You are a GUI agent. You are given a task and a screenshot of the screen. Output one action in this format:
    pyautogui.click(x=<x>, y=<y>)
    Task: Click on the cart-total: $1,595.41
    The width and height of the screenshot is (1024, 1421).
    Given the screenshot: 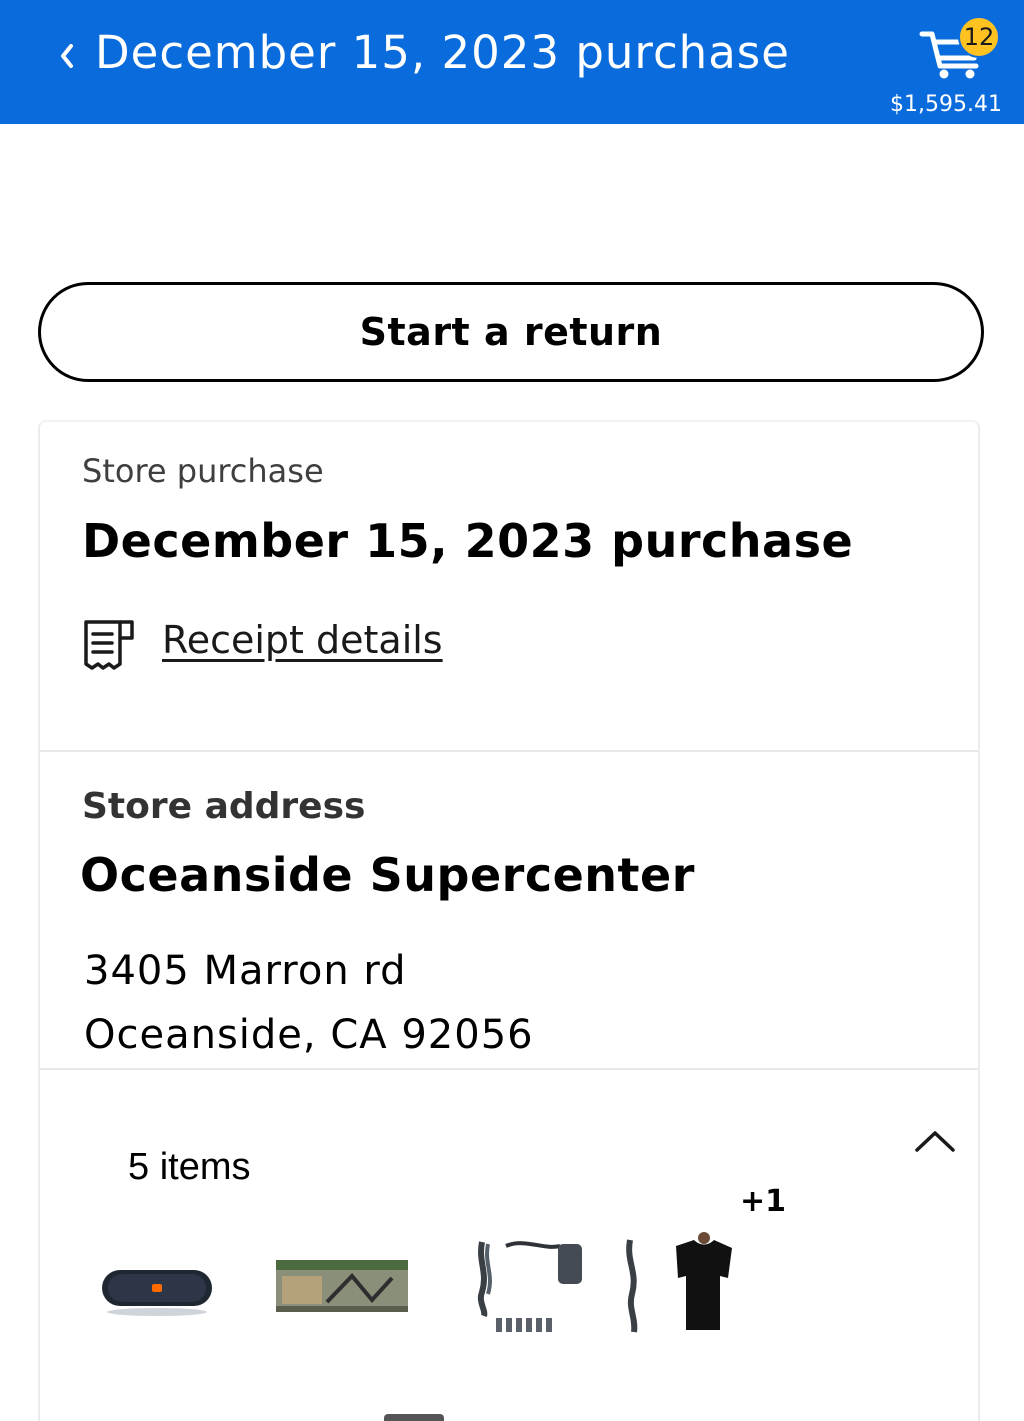 What is the action you would take?
    pyautogui.click(x=946, y=104)
    